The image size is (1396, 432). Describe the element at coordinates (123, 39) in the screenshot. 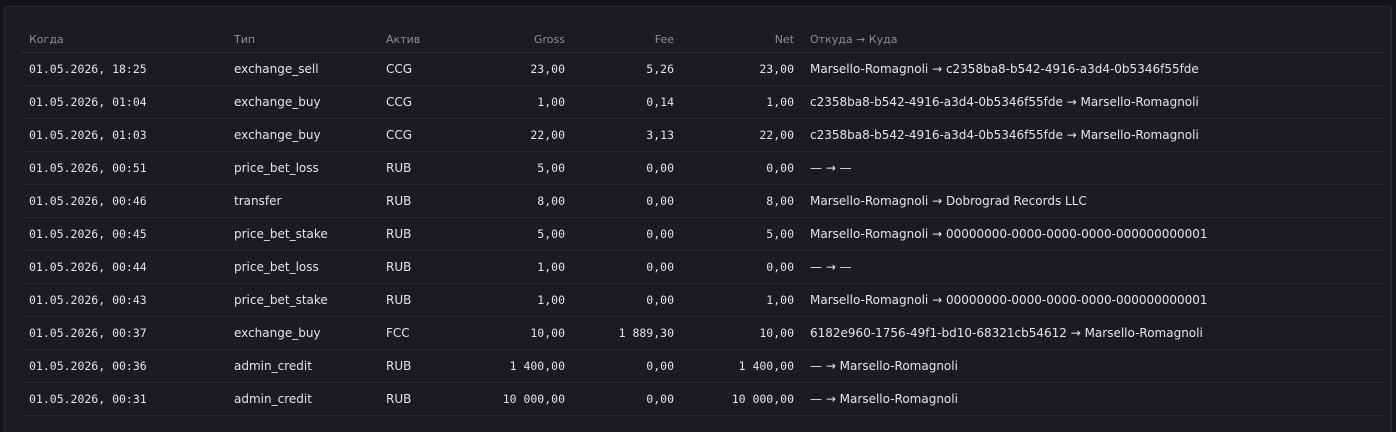

I see `column-header-when: Когда` at that location.